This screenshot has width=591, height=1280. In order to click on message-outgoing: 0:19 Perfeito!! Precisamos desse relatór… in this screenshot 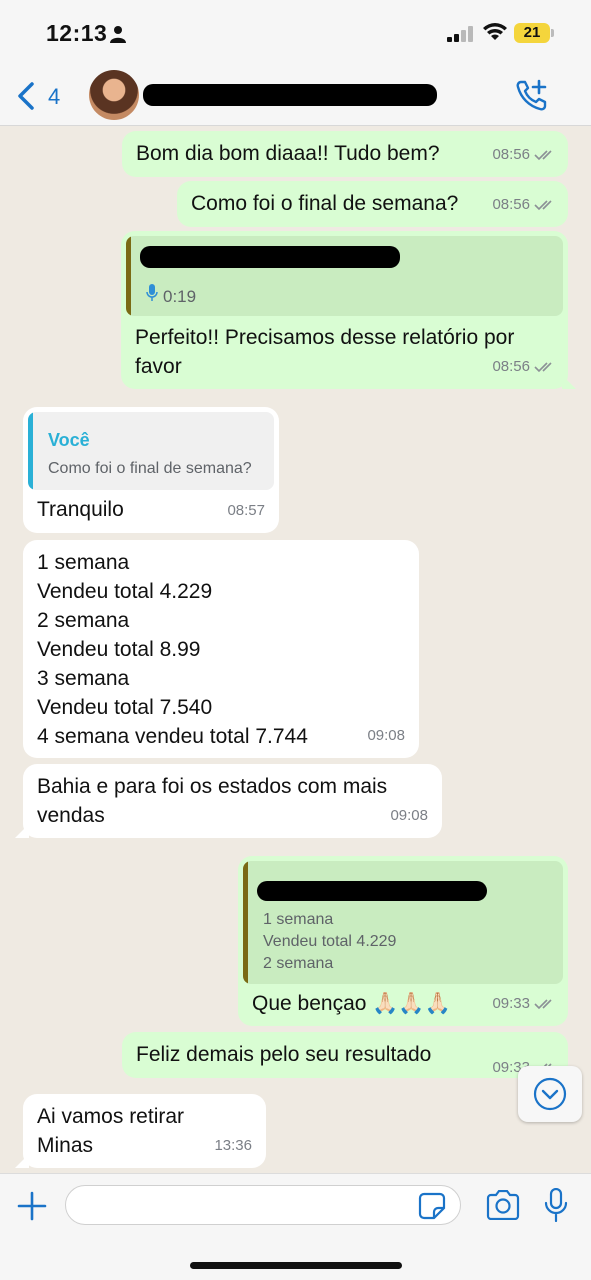, I will do `click(348, 310)`.